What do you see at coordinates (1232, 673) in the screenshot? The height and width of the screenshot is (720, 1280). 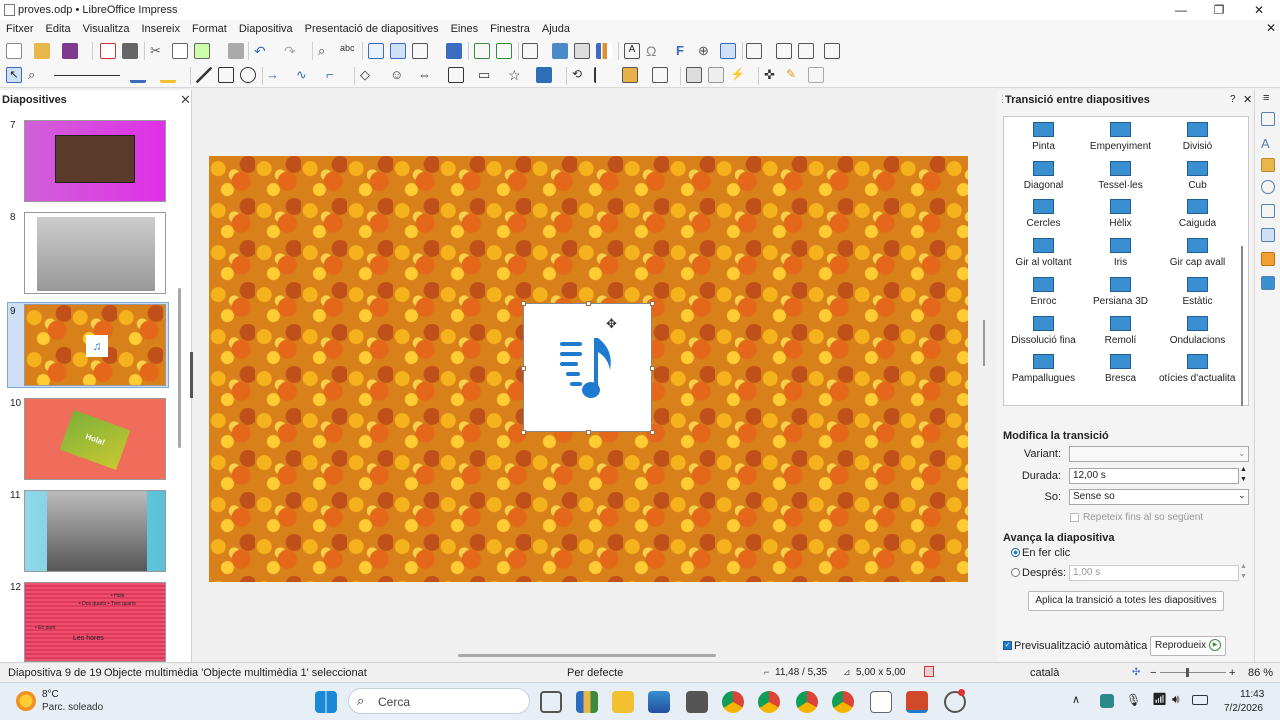 I see `zoom-in-icon: +` at bounding box center [1232, 673].